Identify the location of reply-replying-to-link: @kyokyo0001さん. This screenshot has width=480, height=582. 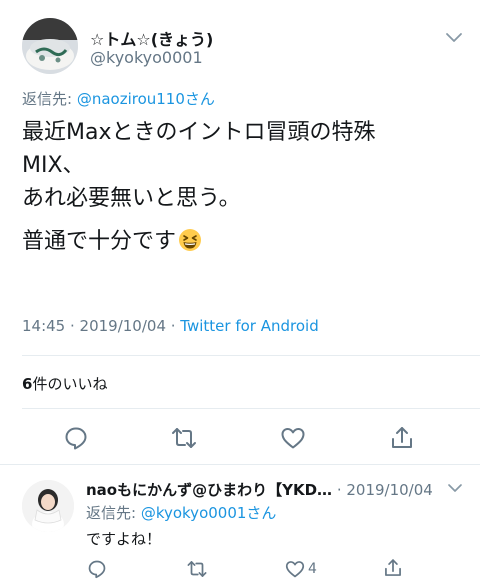
(209, 513).